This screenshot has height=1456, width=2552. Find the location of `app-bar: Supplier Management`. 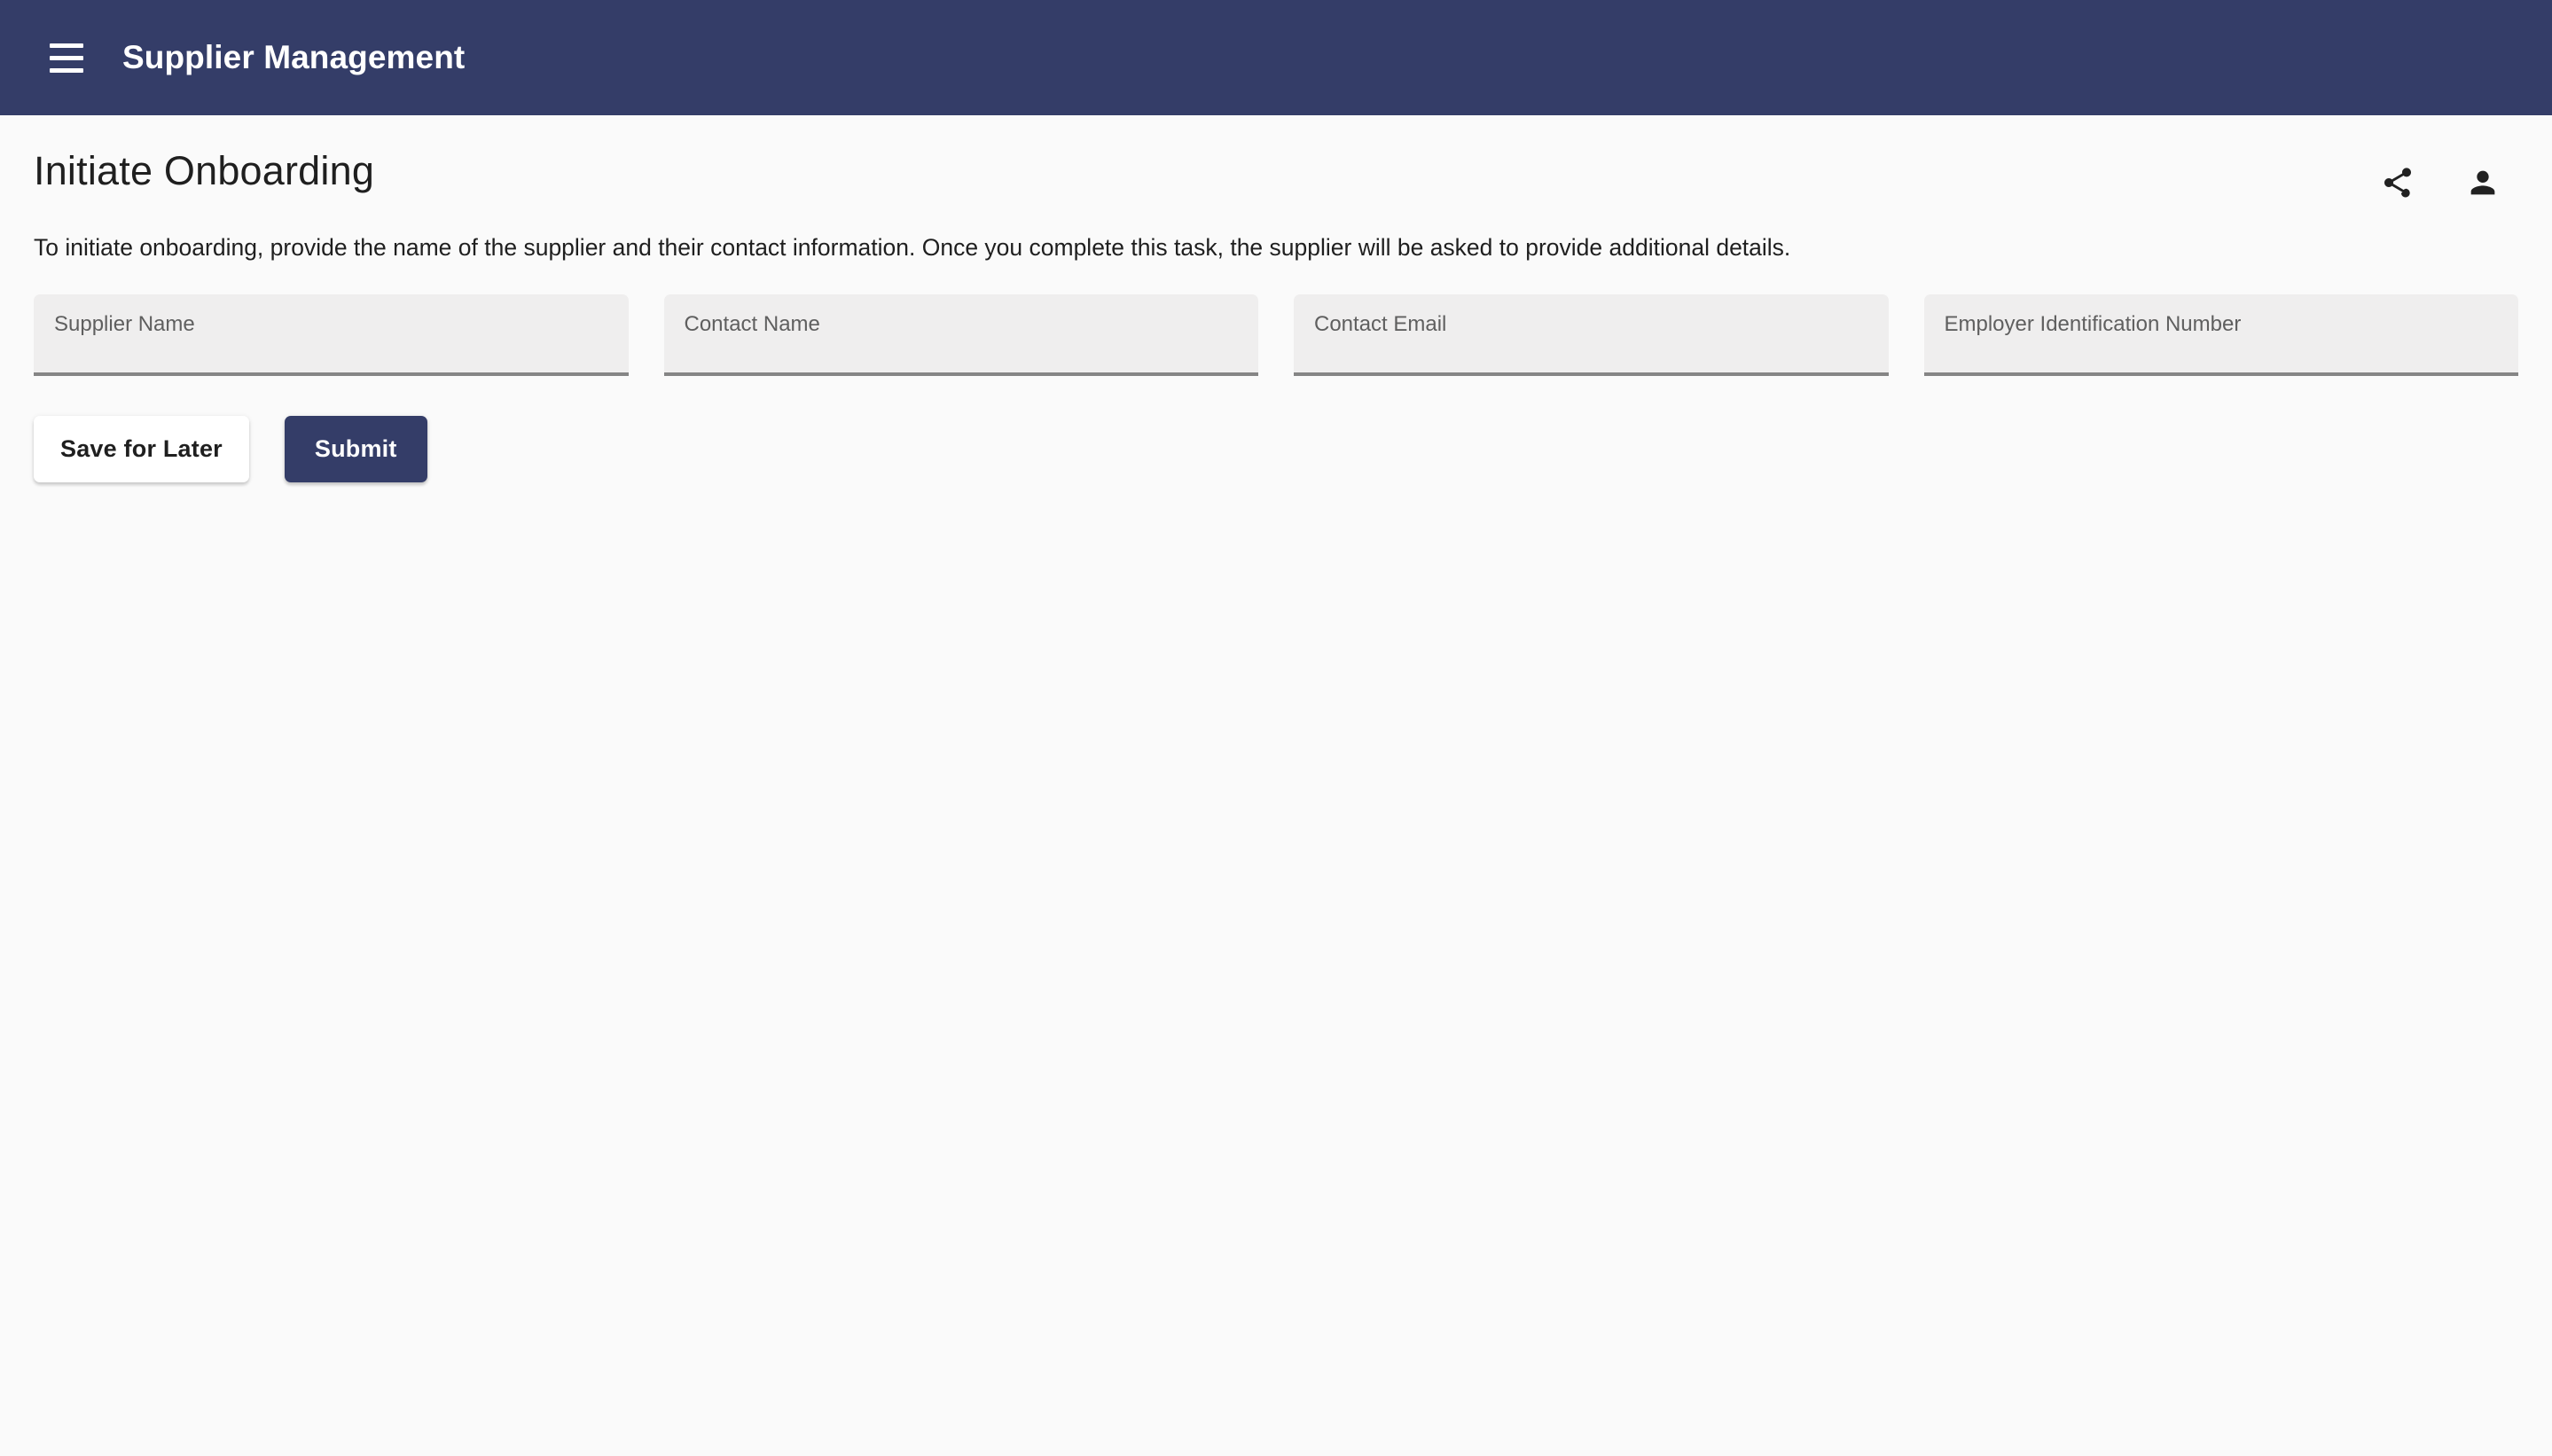

app-bar: Supplier Management is located at coordinates (1276, 57).